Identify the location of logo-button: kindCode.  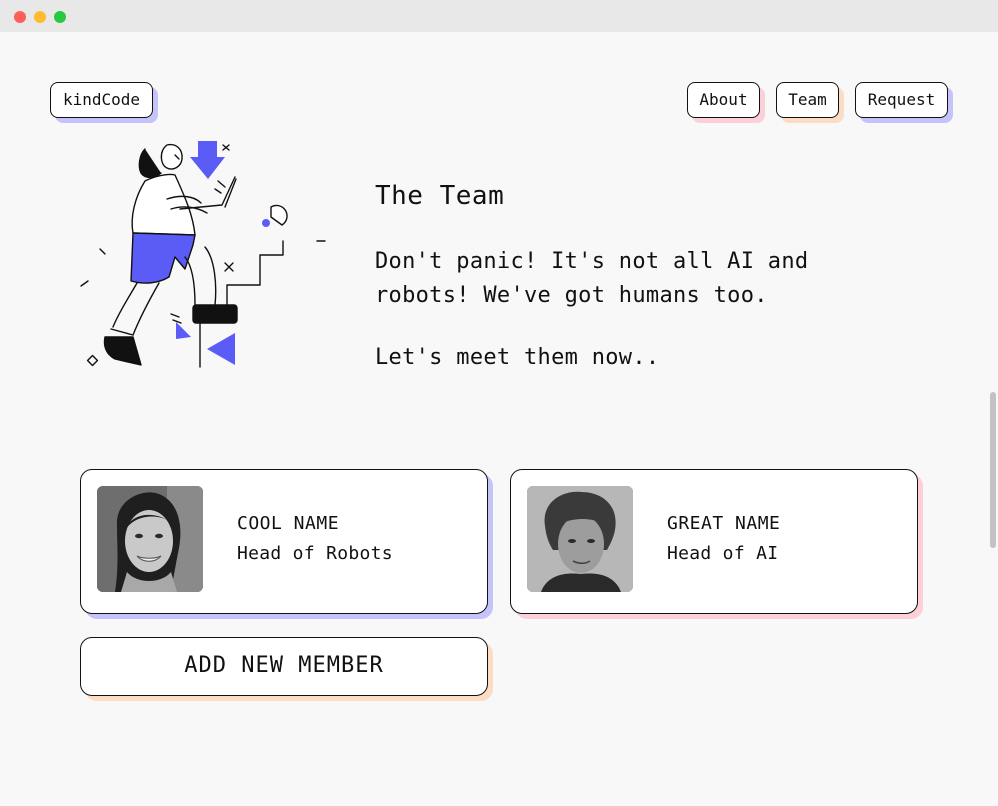
(101, 100).